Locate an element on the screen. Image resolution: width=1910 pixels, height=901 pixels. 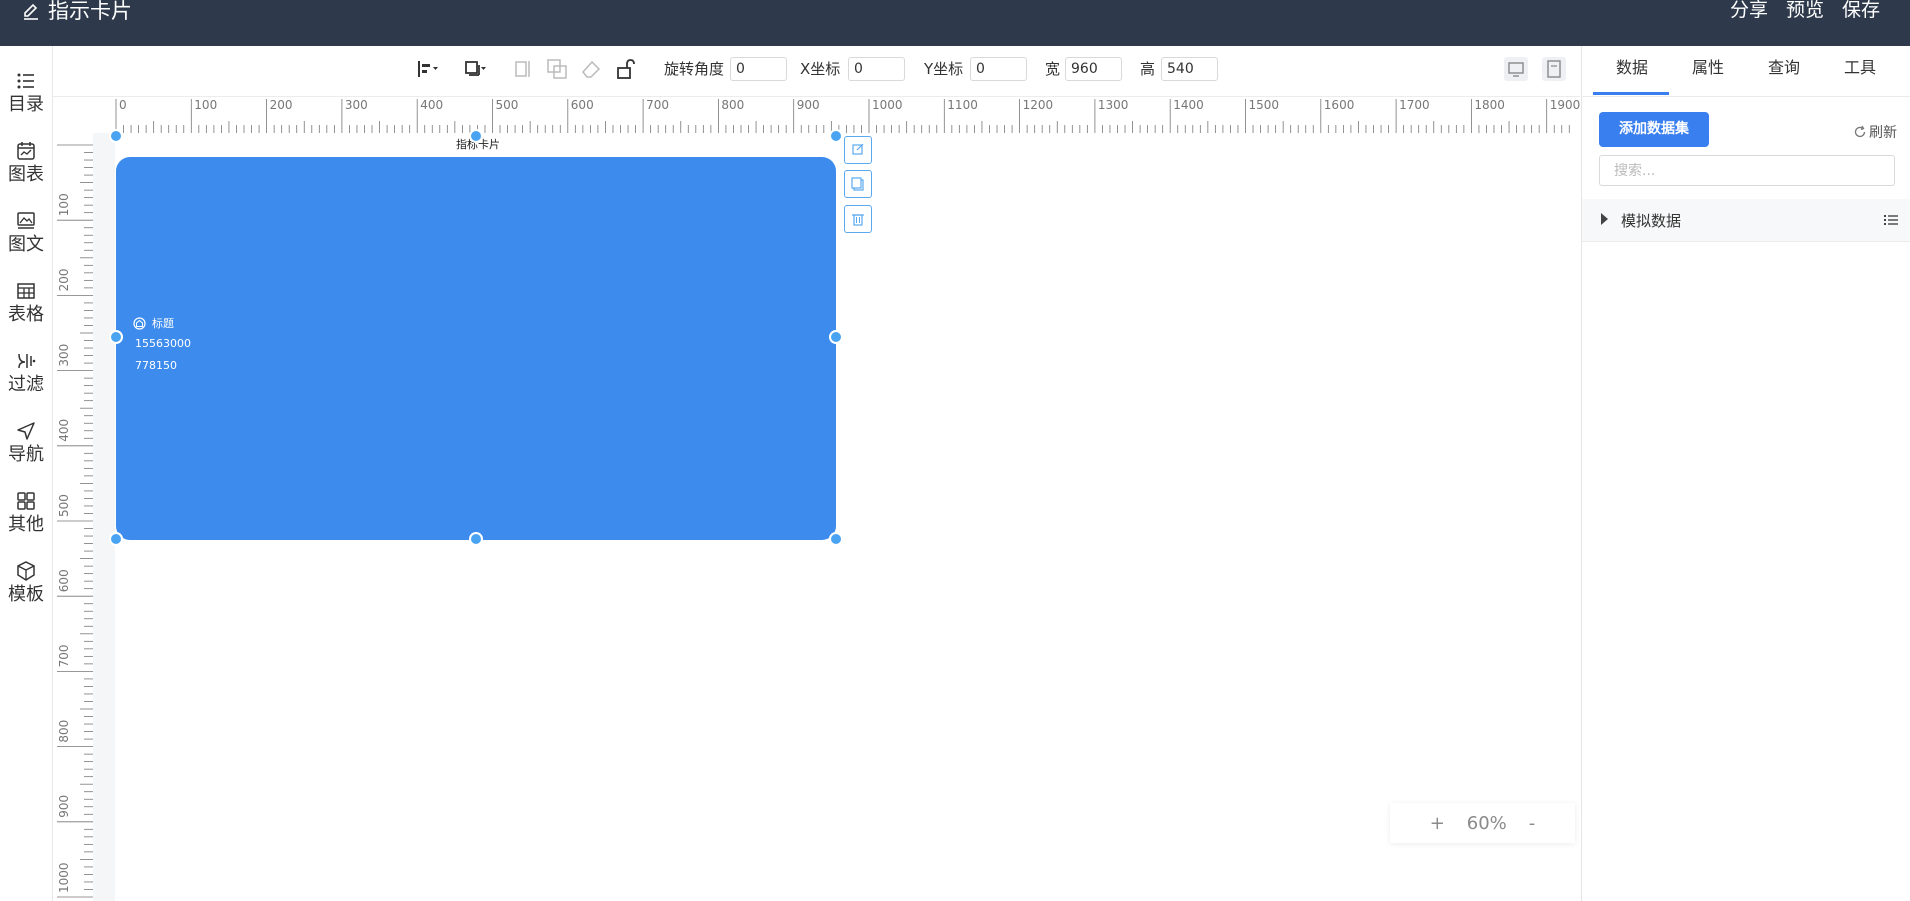
grid-icon is located at coordinates (26, 501).